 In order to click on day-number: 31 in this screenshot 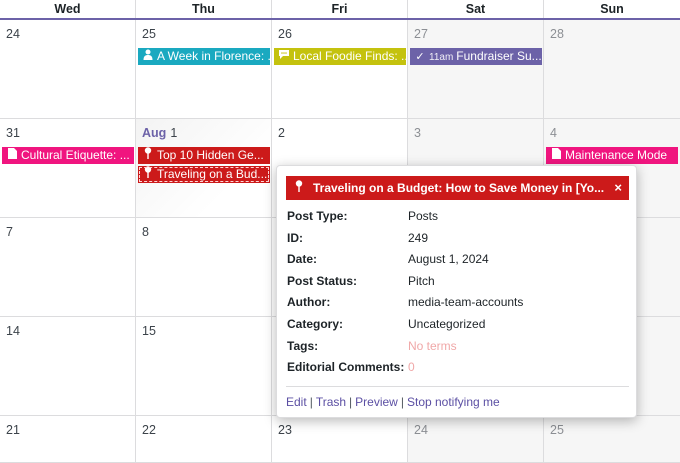, I will do `click(13, 133)`.